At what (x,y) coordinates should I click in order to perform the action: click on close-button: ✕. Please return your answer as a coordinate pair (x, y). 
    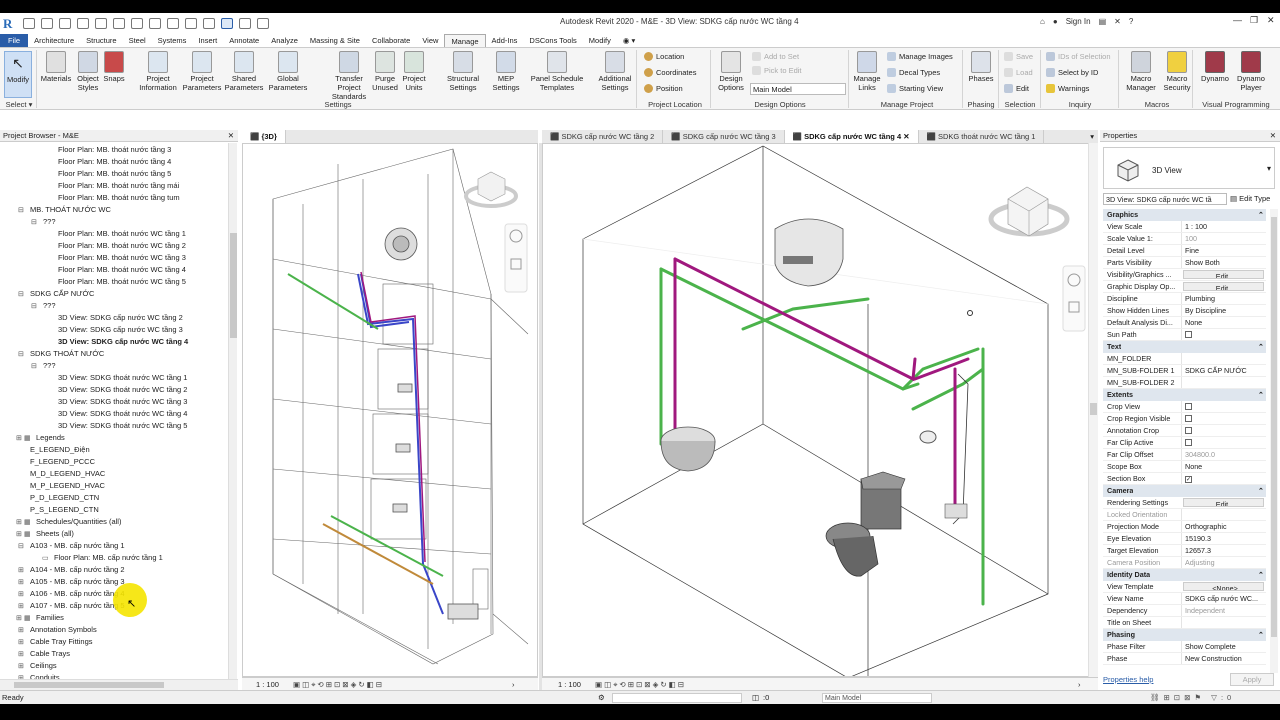
    Looking at the image, I should click on (1271, 20).